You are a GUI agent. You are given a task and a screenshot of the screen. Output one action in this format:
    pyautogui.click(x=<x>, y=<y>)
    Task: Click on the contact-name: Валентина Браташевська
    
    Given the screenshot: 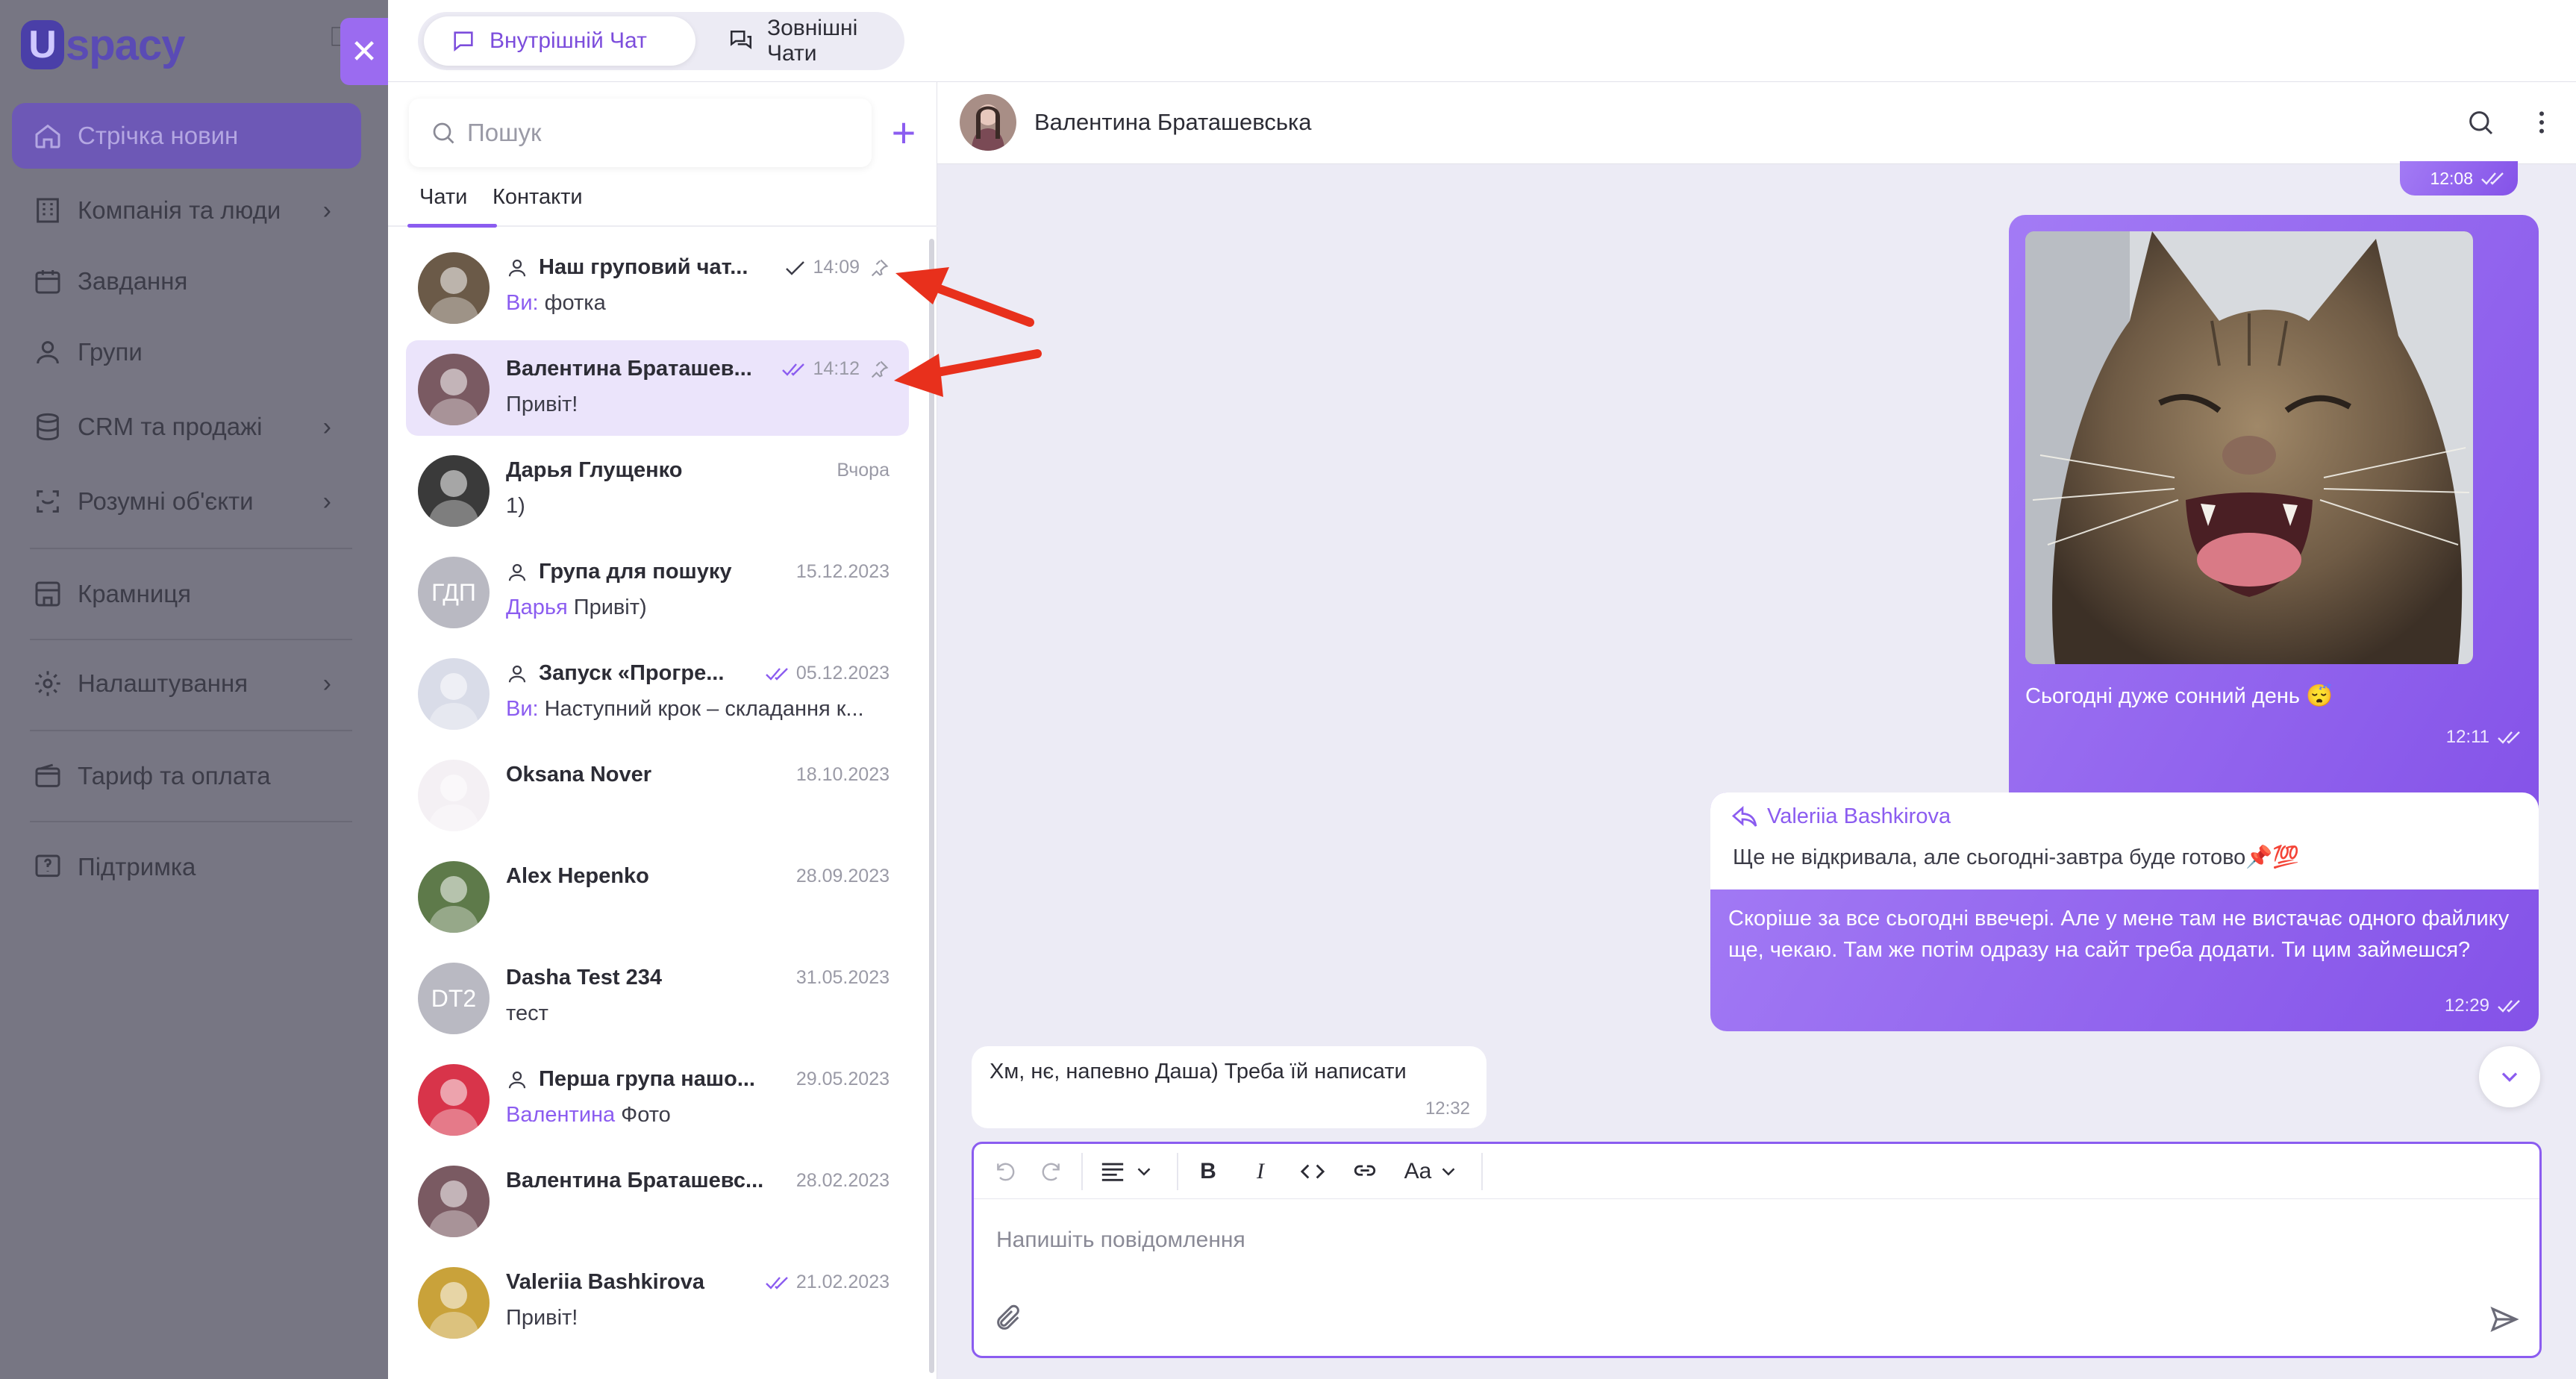 What is the action you would take?
    pyautogui.click(x=1172, y=122)
    